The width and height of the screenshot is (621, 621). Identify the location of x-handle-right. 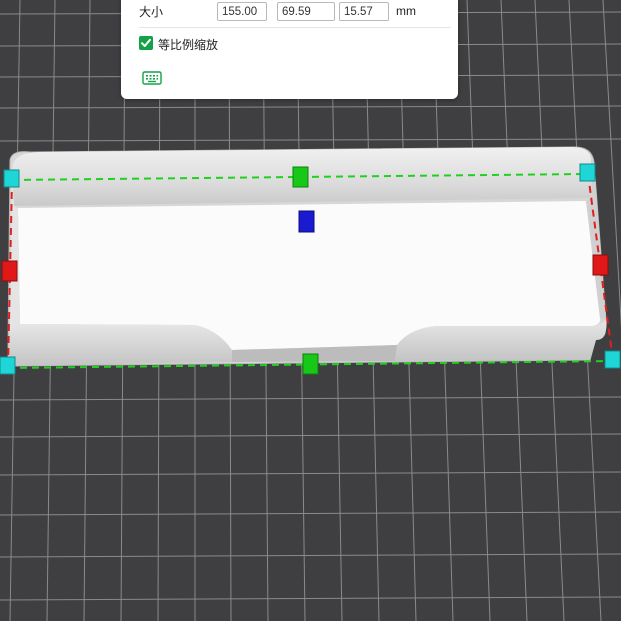
(600, 265).